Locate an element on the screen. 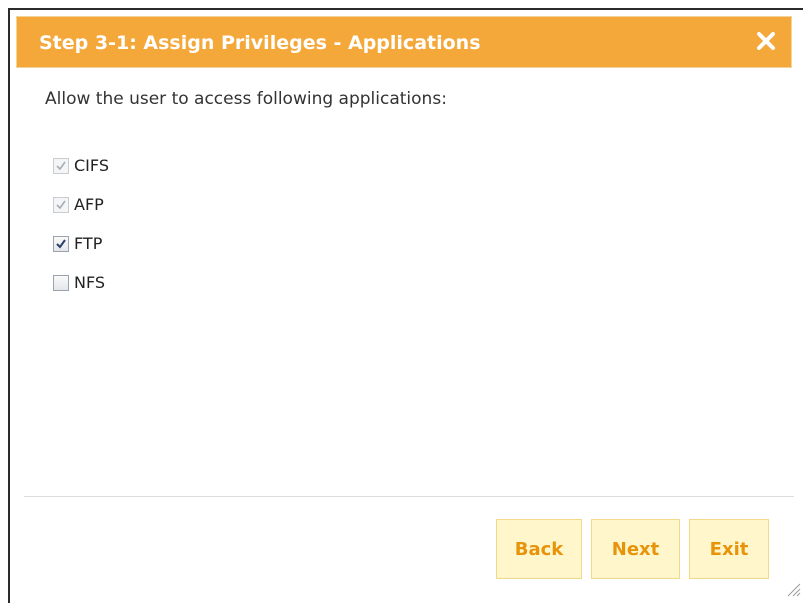 The width and height of the screenshot is (803, 603). option-nfs: NFS is located at coordinates (81, 282).